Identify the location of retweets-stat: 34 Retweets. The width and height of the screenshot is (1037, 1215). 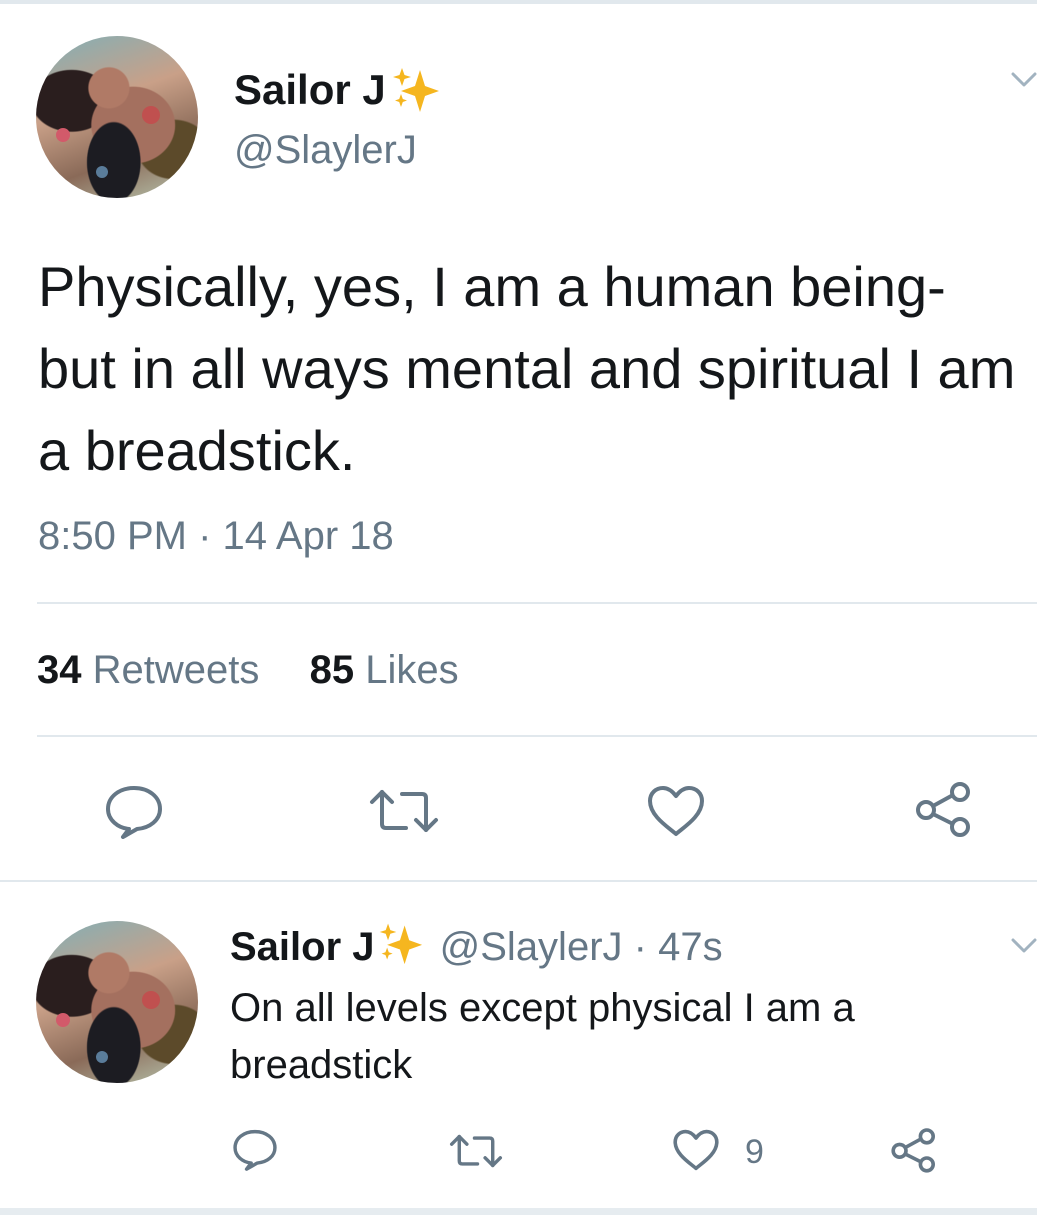
(154, 670).